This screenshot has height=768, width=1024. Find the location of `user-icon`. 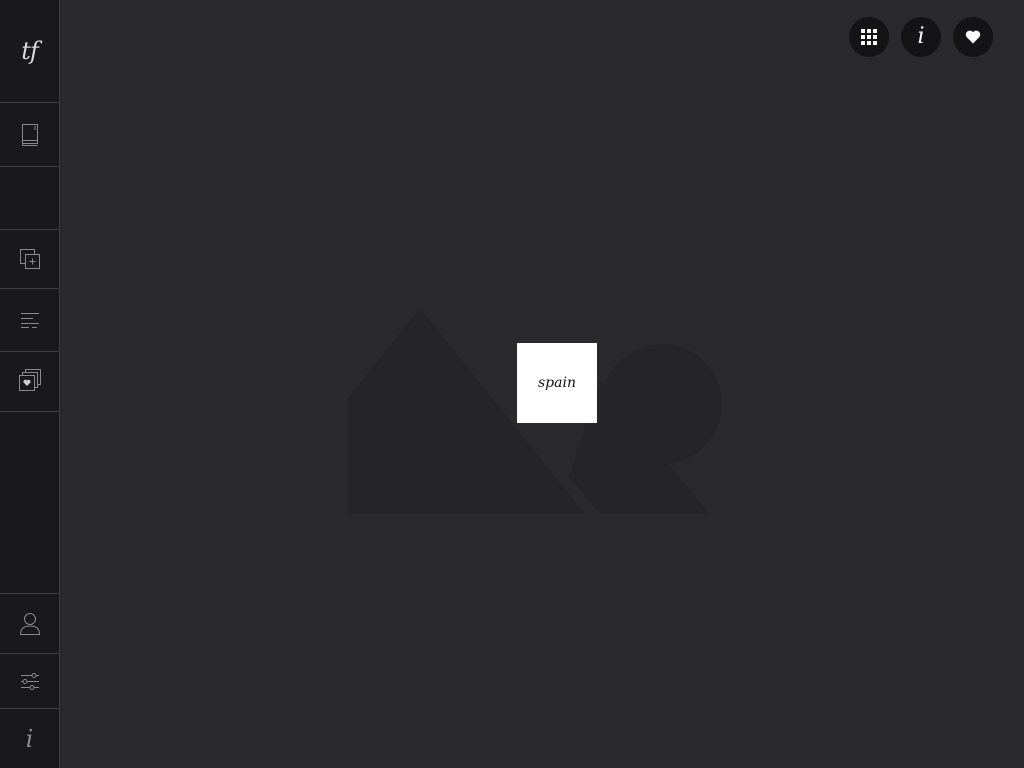

user-icon is located at coordinates (29, 623).